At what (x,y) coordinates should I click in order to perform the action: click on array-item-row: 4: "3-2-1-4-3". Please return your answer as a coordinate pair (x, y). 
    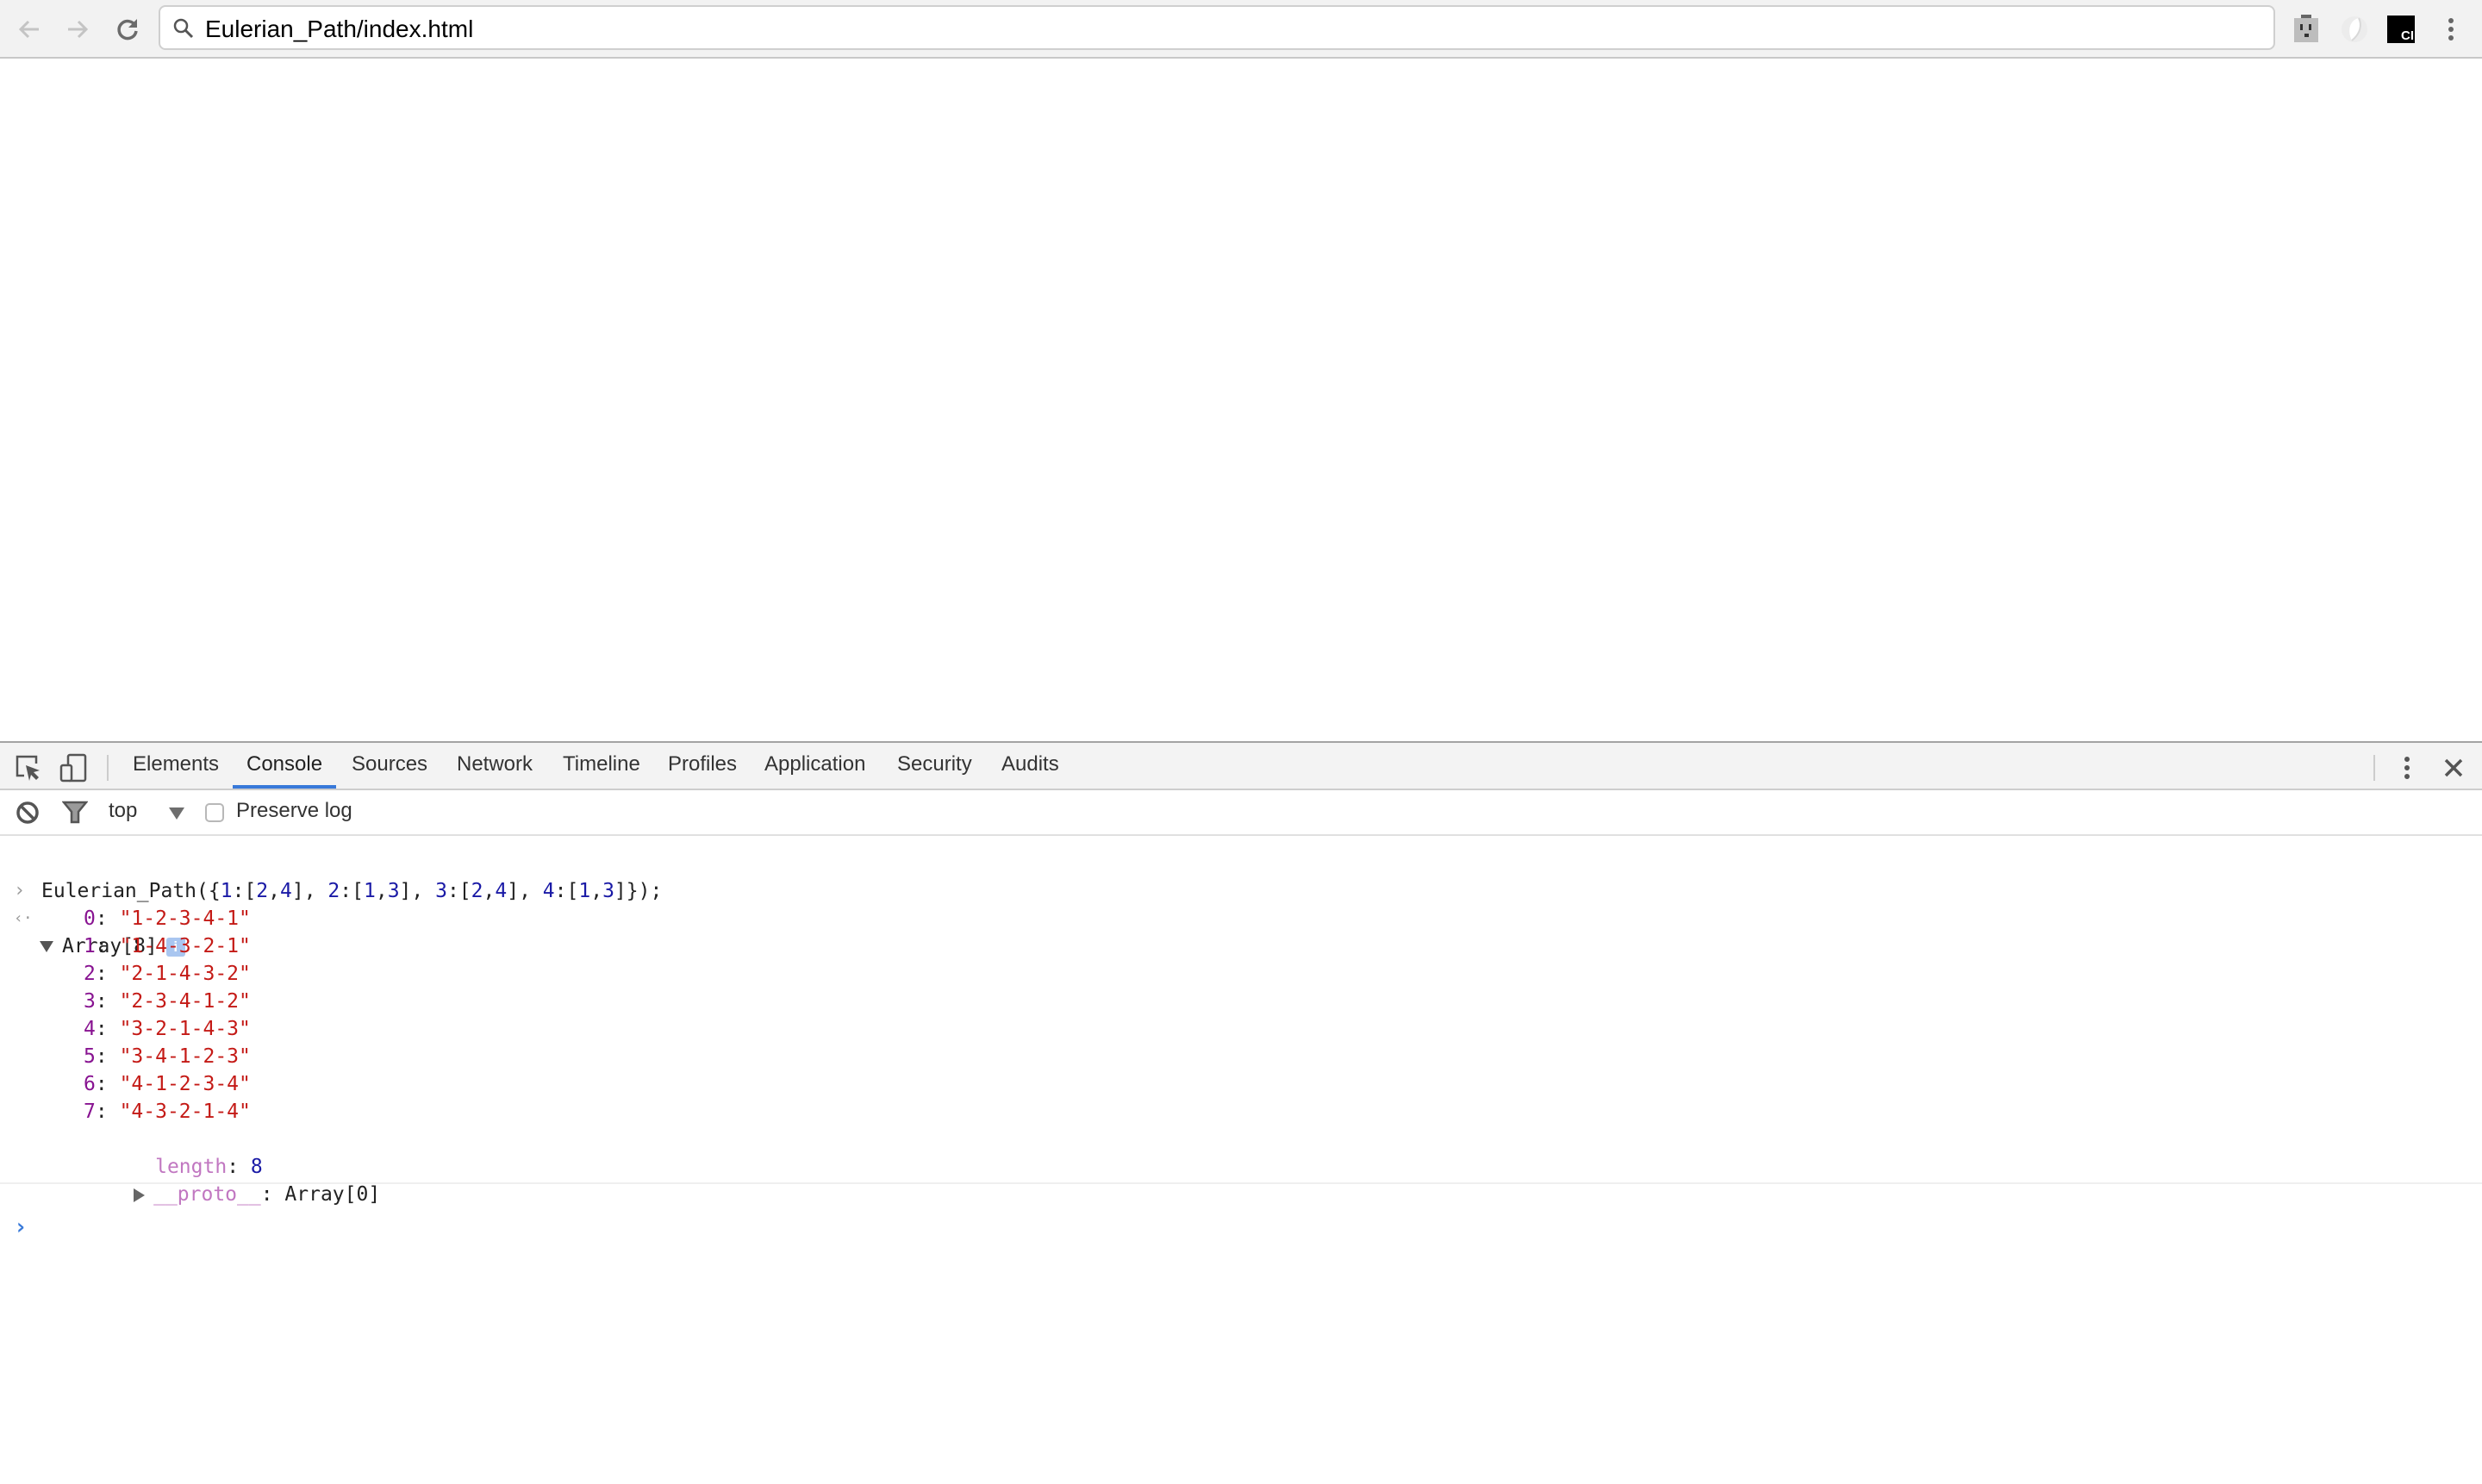
    Looking at the image, I should click on (167, 1029).